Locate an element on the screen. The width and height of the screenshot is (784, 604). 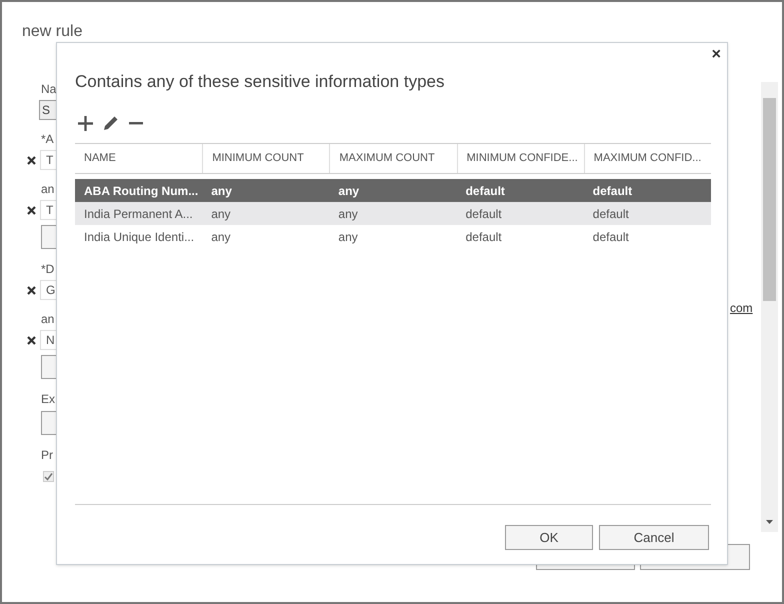
table-row: ABA Routing Num... any any default default is located at coordinates (393, 190).